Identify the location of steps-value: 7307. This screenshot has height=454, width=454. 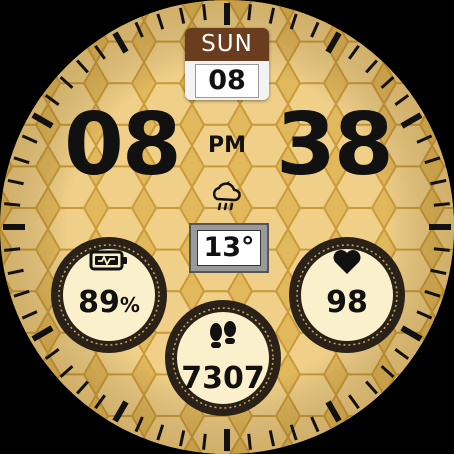
(223, 378).